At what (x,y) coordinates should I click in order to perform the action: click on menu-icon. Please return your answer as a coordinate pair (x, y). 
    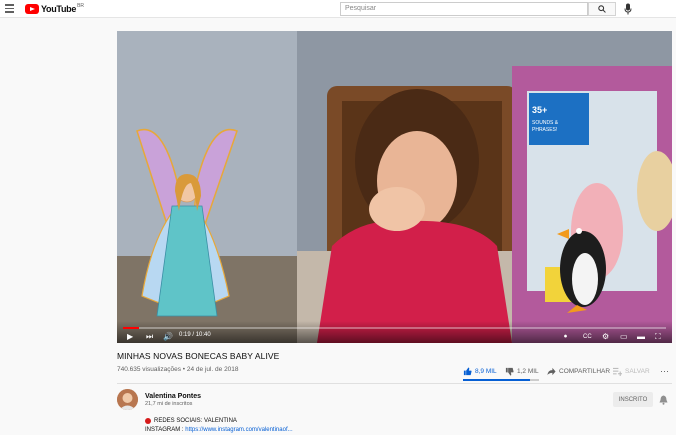
    Looking at the image, I should click on (10, 9).